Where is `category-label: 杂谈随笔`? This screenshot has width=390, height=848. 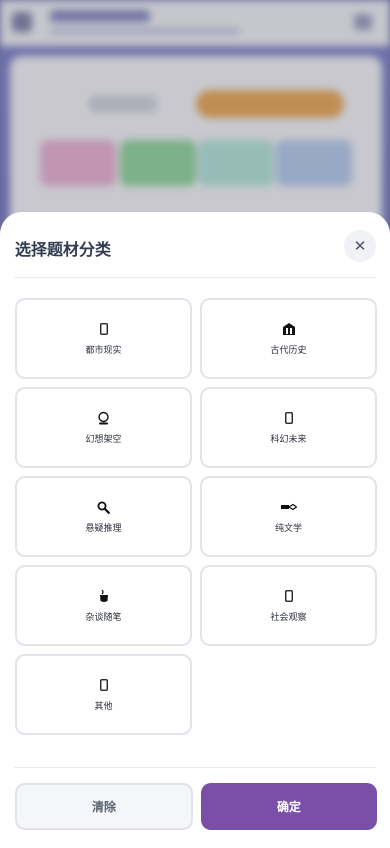
category-label: 杂谈随笔 is located at coordinates (103, 618).